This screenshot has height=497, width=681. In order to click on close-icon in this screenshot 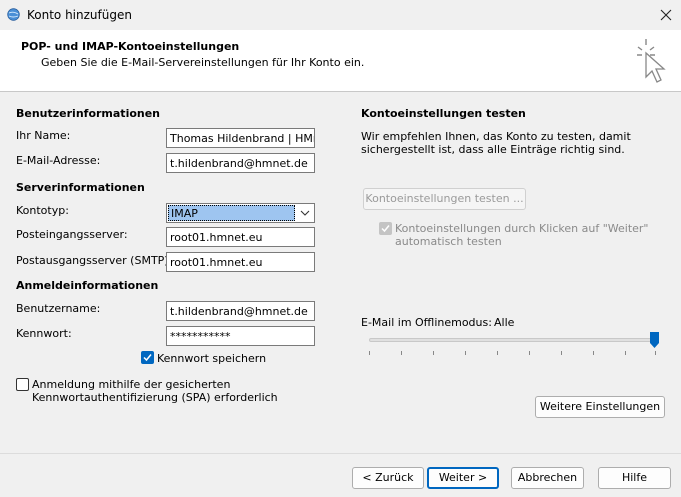, I will do `click(666, 15)`.